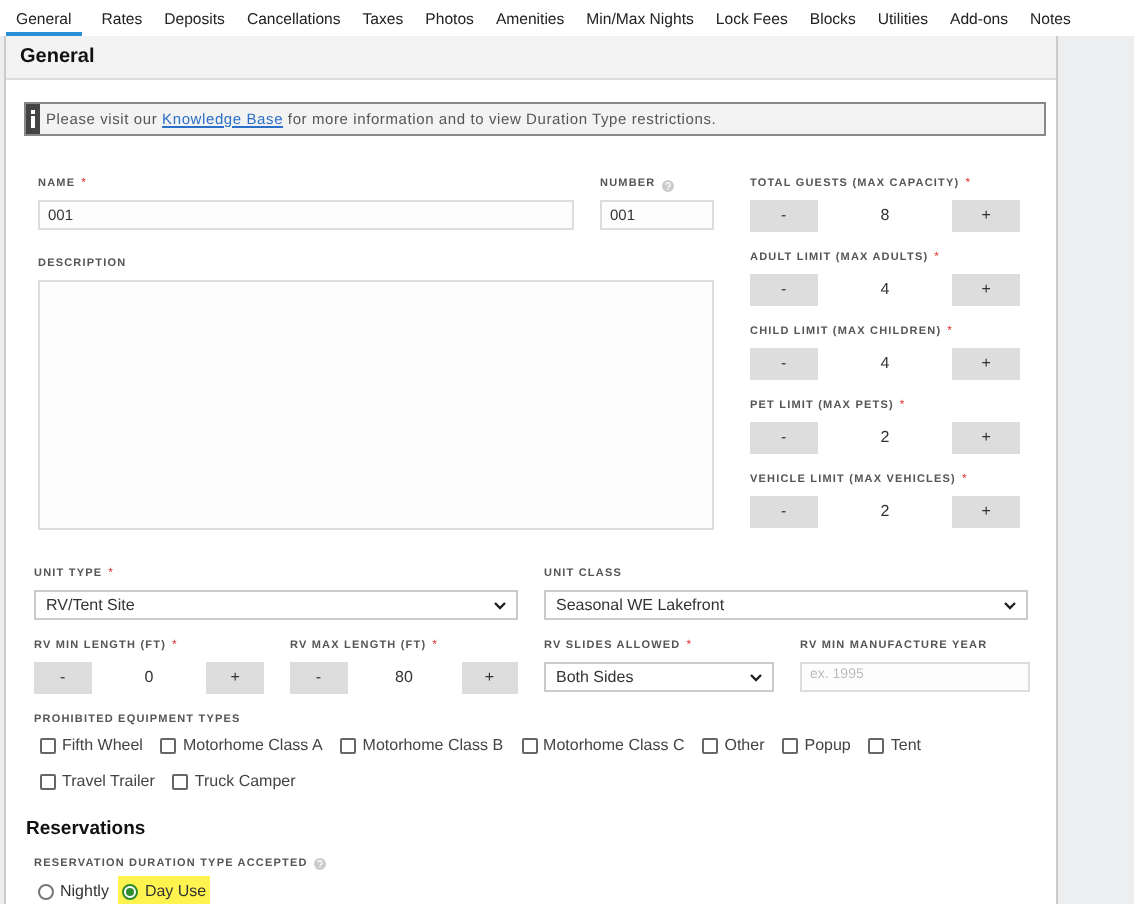 Image resolution: width=1134 pixels, height=904 pixels. I want to click on select-field: Seasonal WE Lakefront, so click(786, 605).